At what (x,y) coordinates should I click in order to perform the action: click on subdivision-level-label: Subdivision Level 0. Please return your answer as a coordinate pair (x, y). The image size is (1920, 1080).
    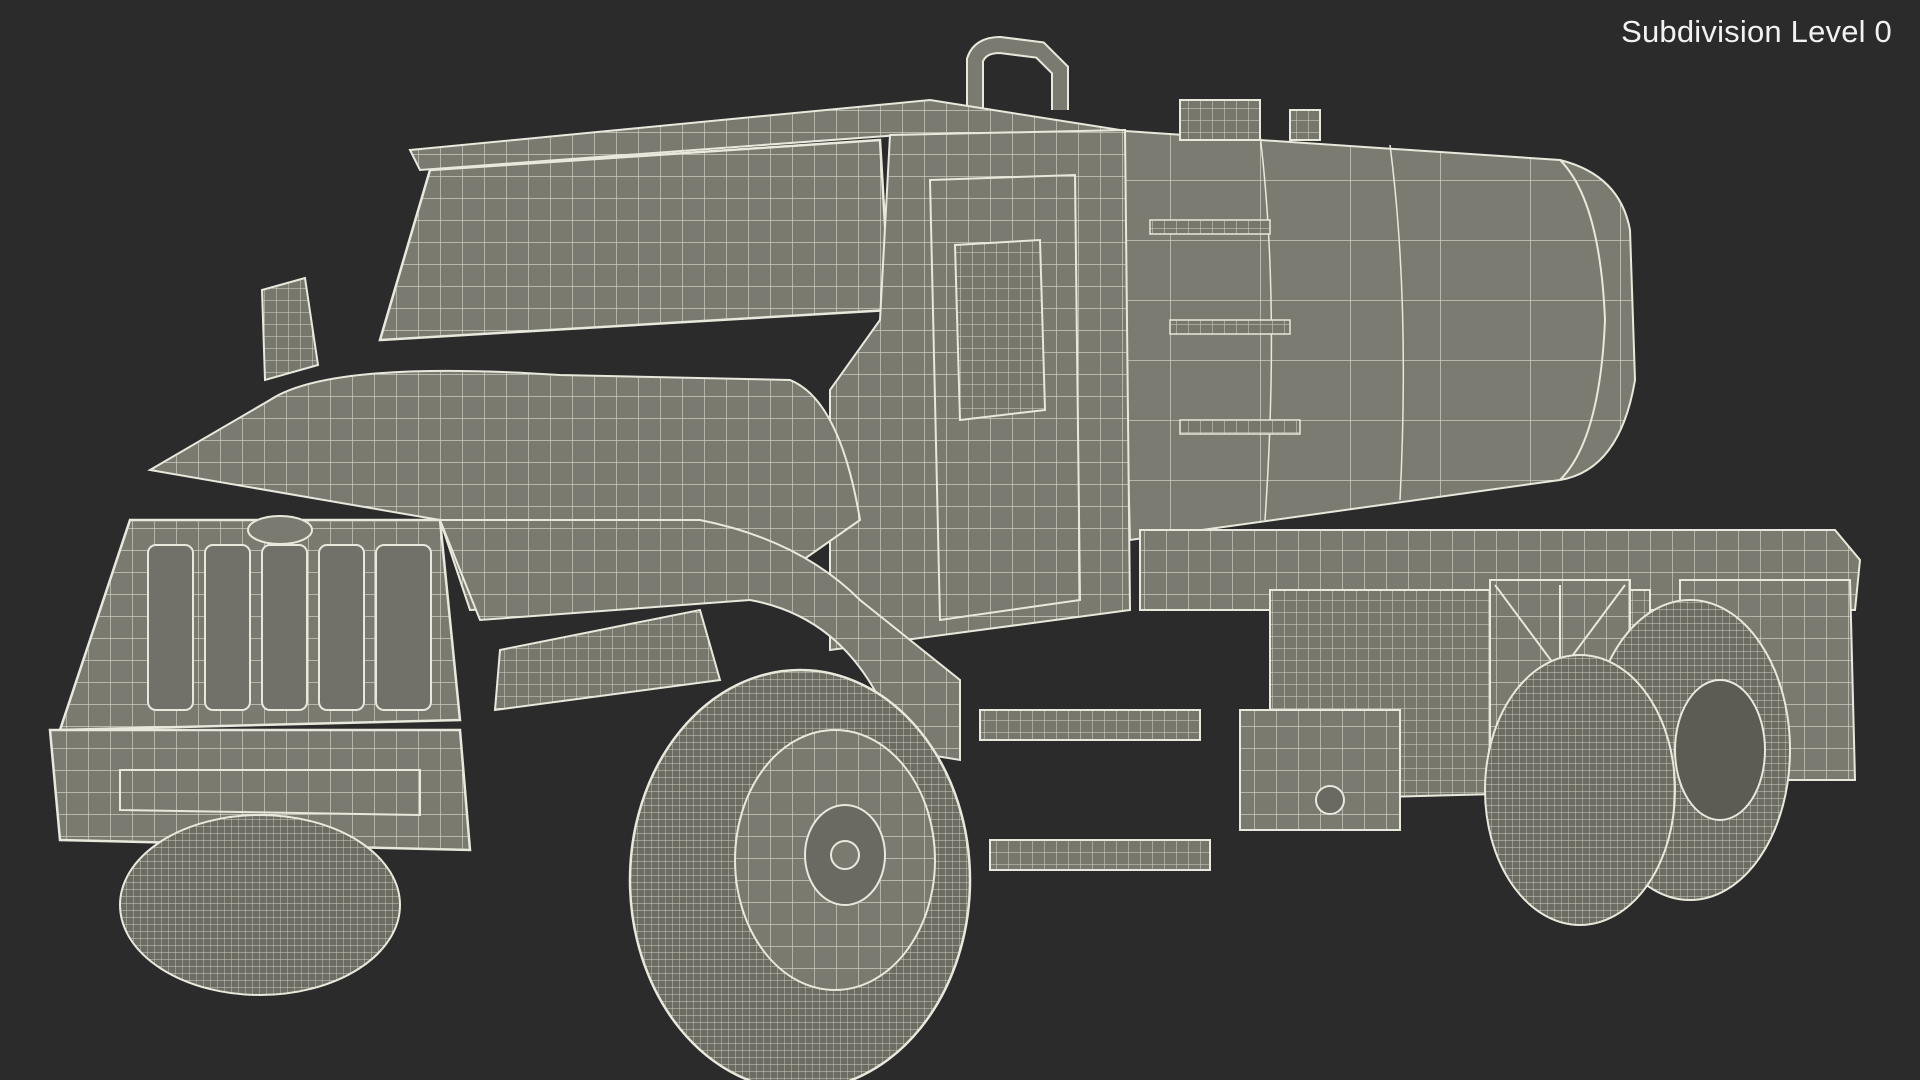
    Looking at the image, I should click on (1756, 31).